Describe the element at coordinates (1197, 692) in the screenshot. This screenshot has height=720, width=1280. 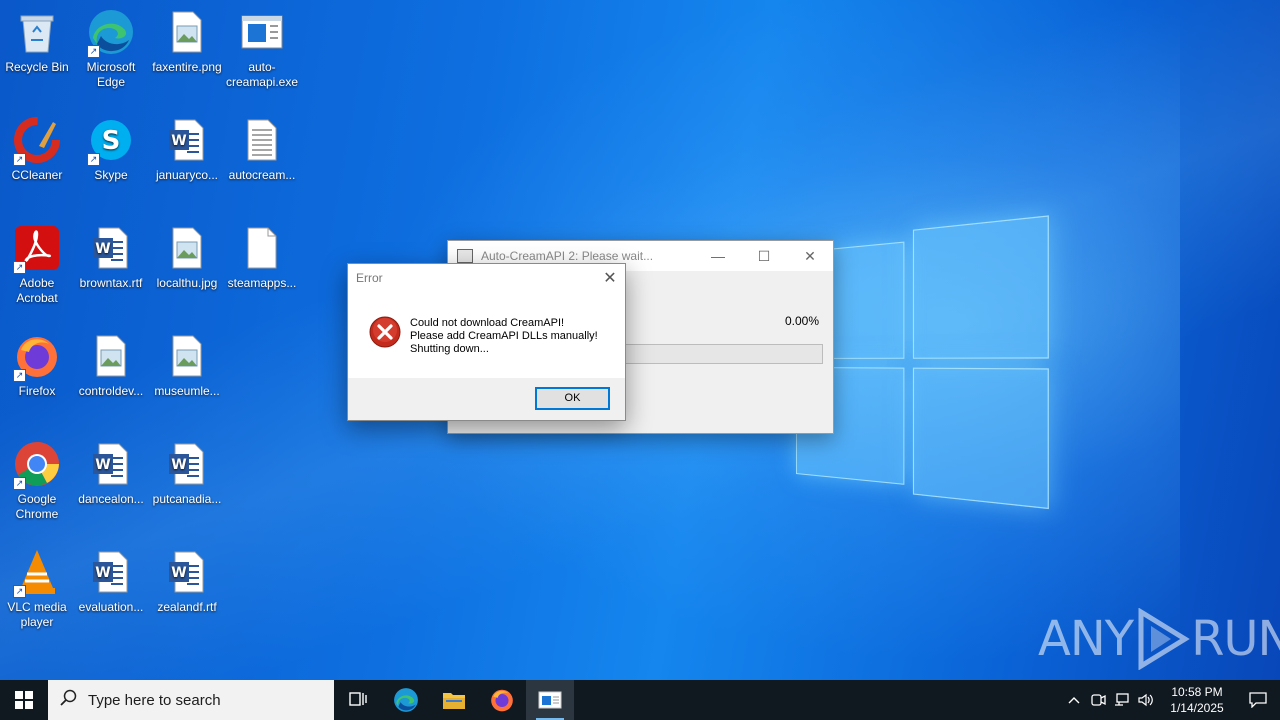
I see `clock-time: 10:58 PM` at that location.